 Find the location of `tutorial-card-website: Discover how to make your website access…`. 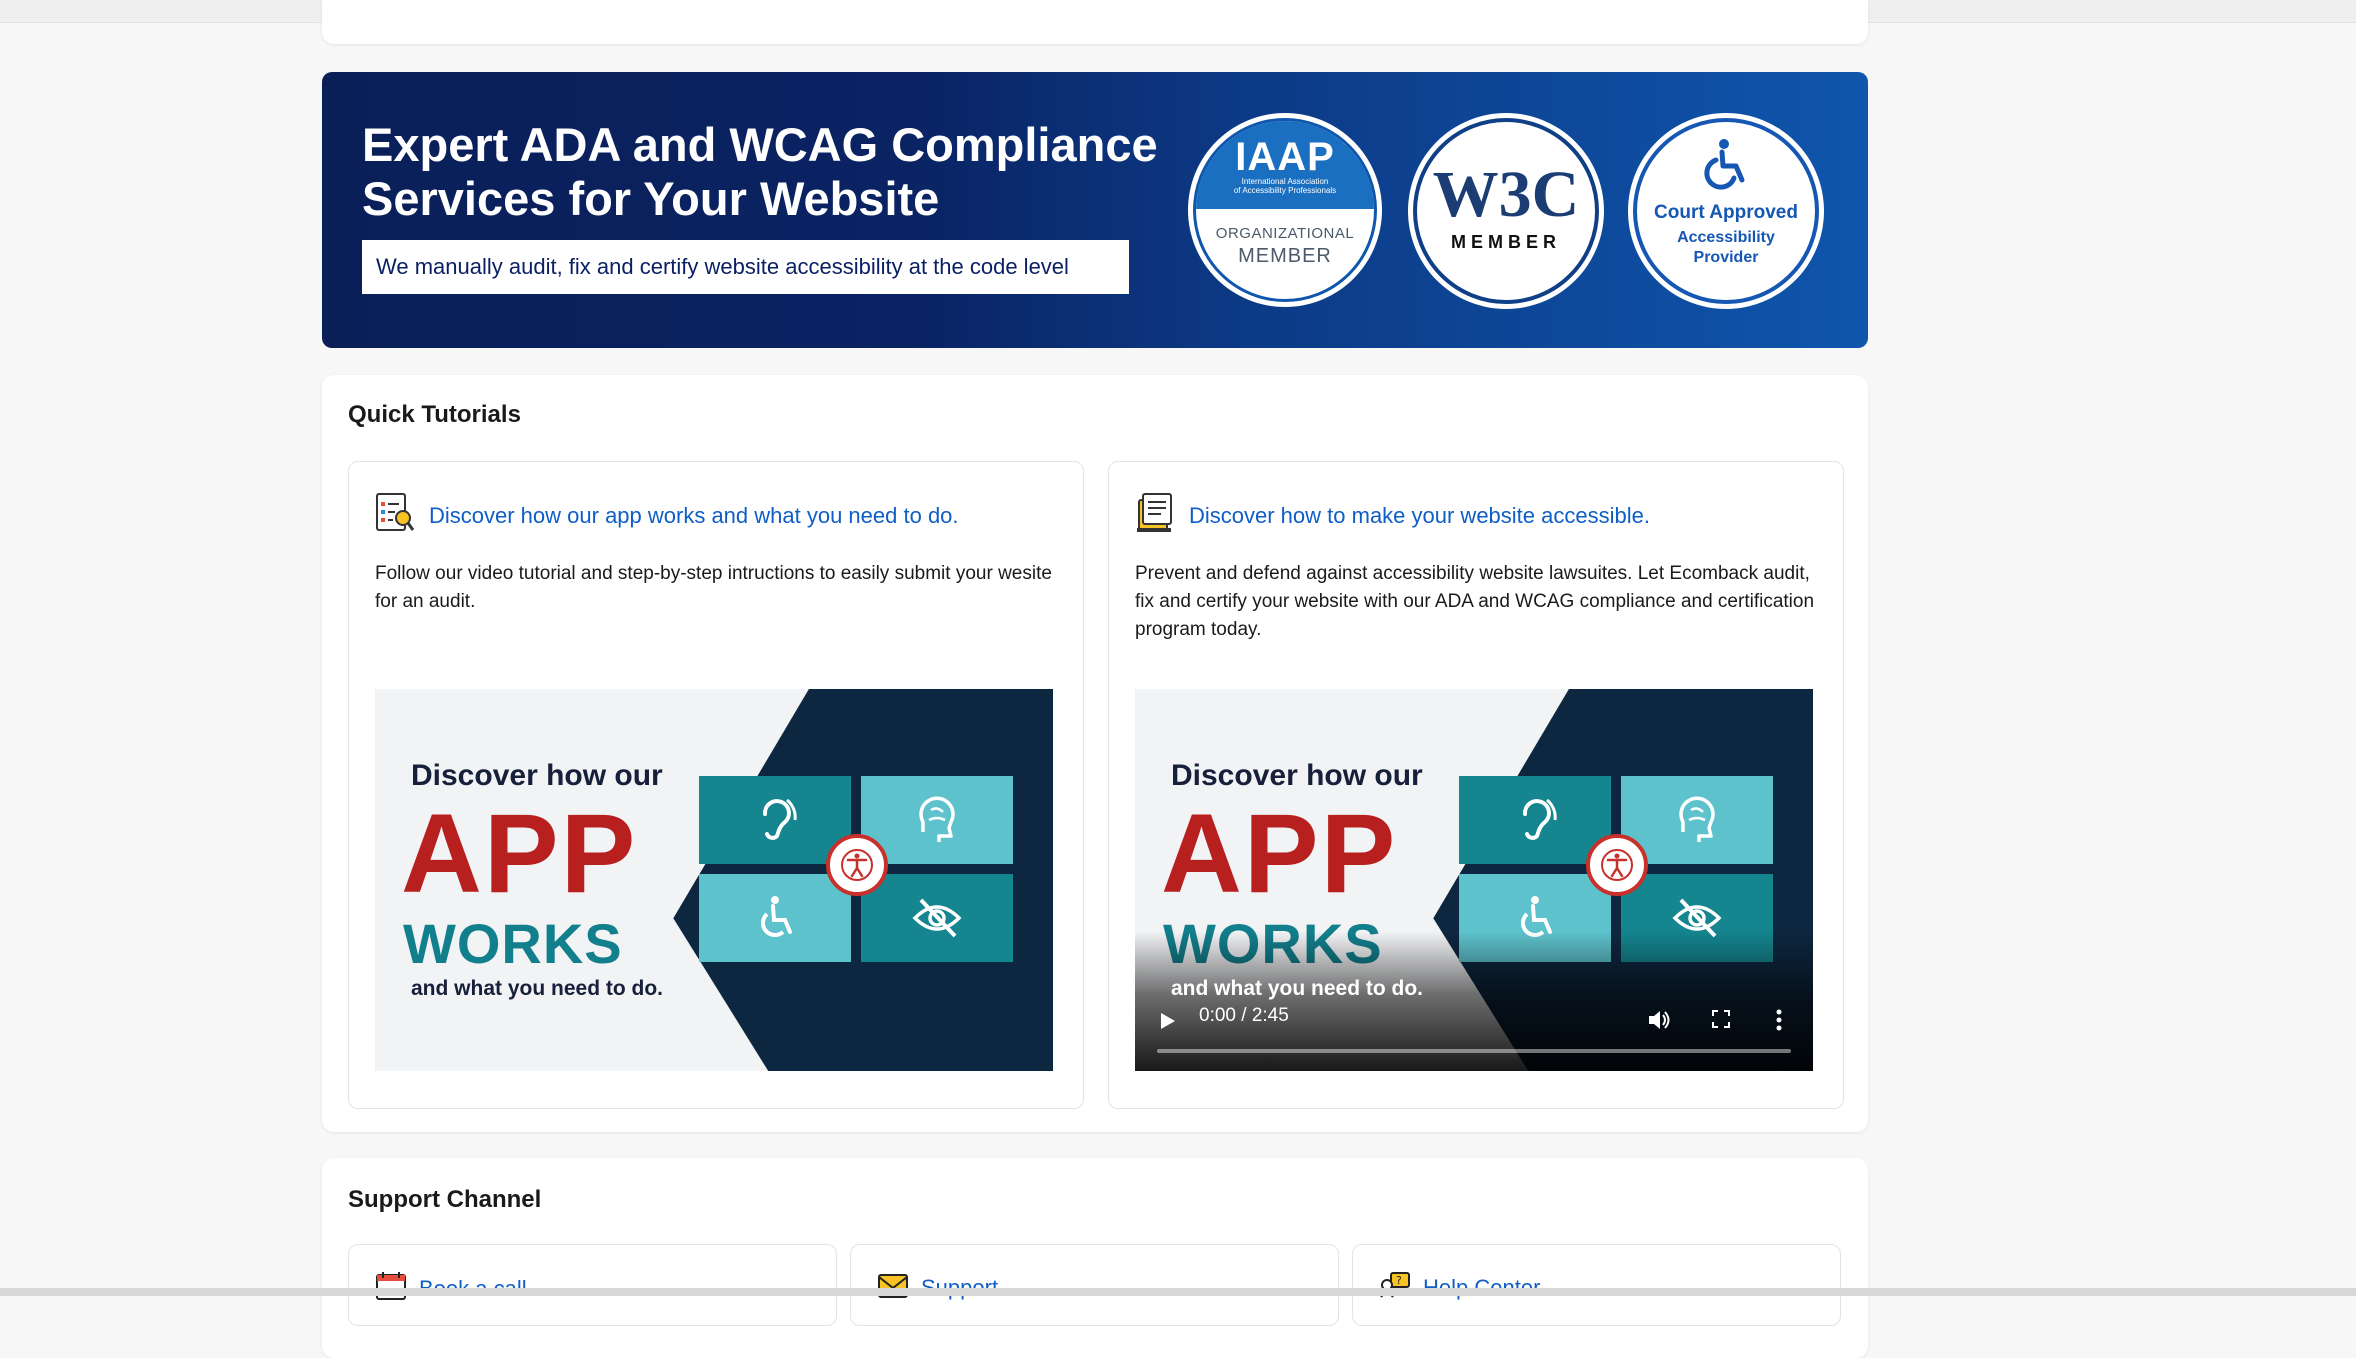

tutorial-card-website: Discover how to make your website access… is located at coordinates (1476, 785).